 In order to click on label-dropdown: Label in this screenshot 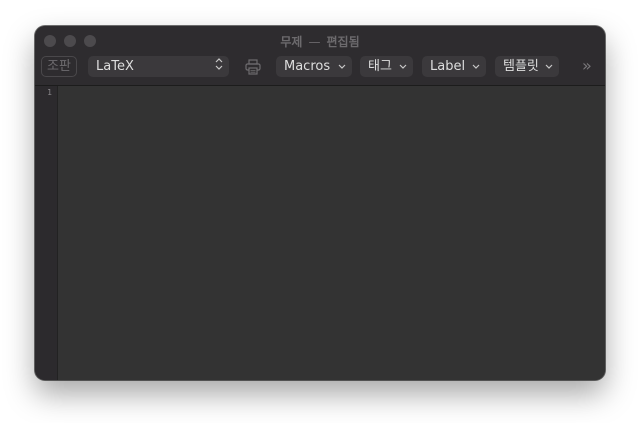, I will do `click(454, 66)`.